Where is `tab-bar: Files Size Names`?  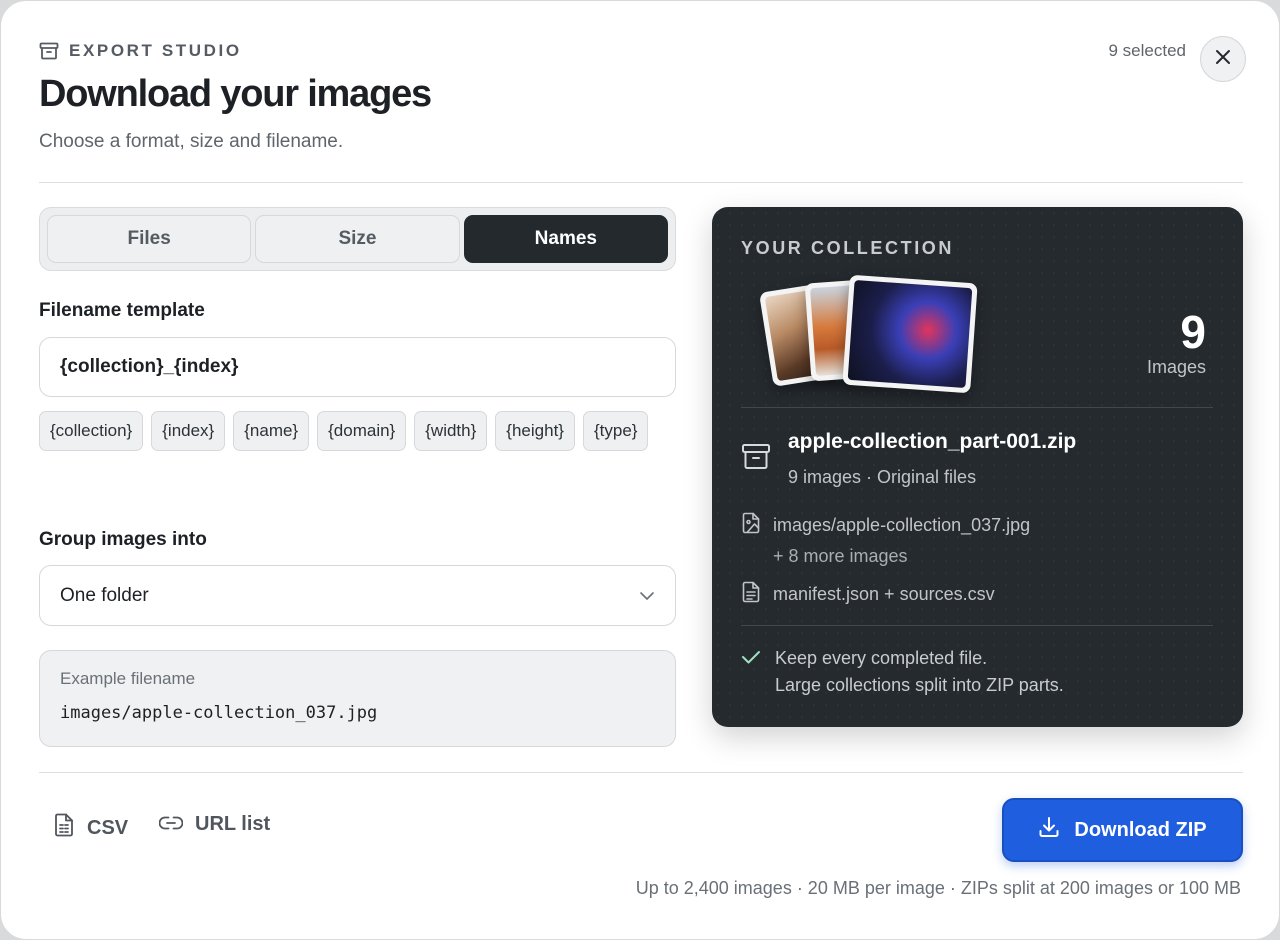 tab-bar: Files Size Names is located at coordinates (357, 239).